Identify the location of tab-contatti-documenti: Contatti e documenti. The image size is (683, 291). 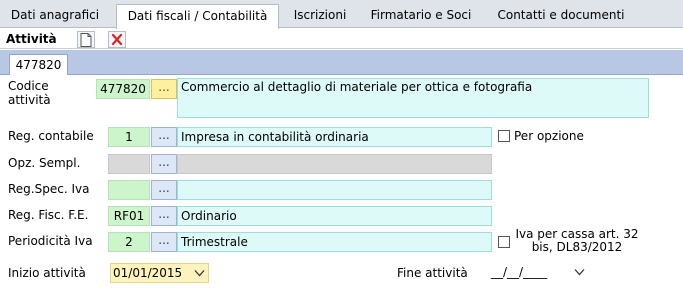
(561, 16).